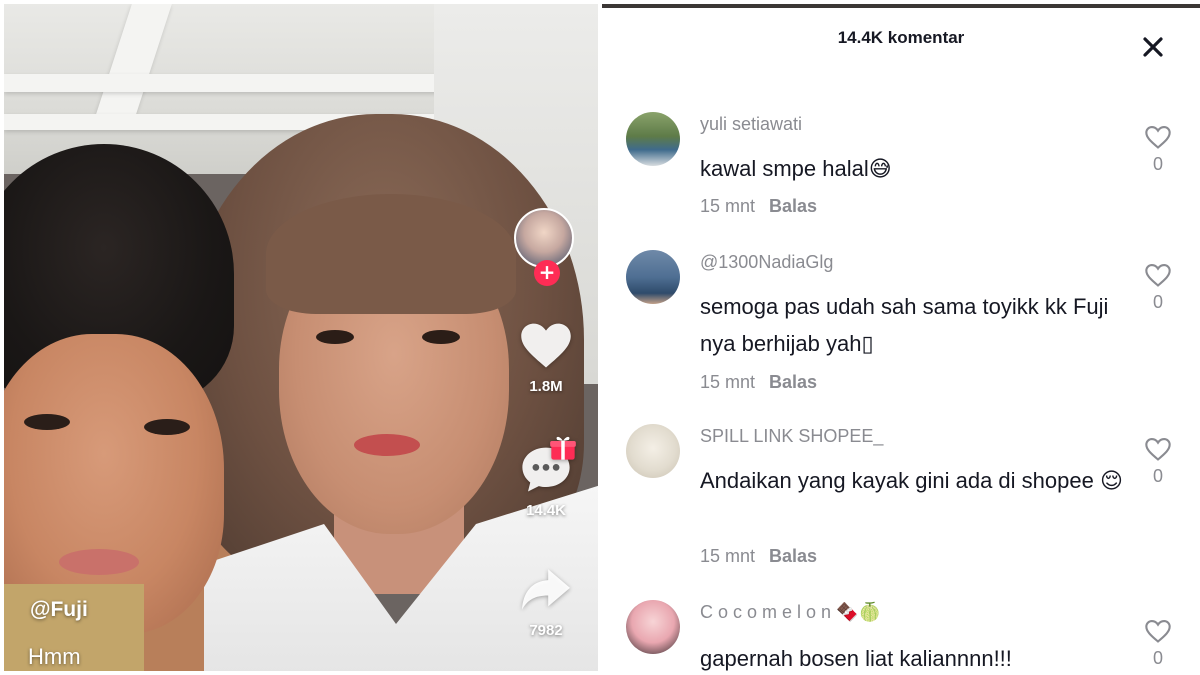  I want to click on comment-text: kawal smpe halal😅, so click(915, 169).